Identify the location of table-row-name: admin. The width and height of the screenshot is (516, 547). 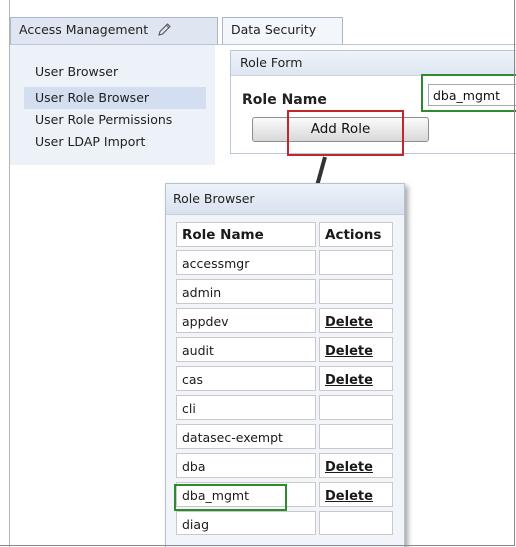
(246, 291).